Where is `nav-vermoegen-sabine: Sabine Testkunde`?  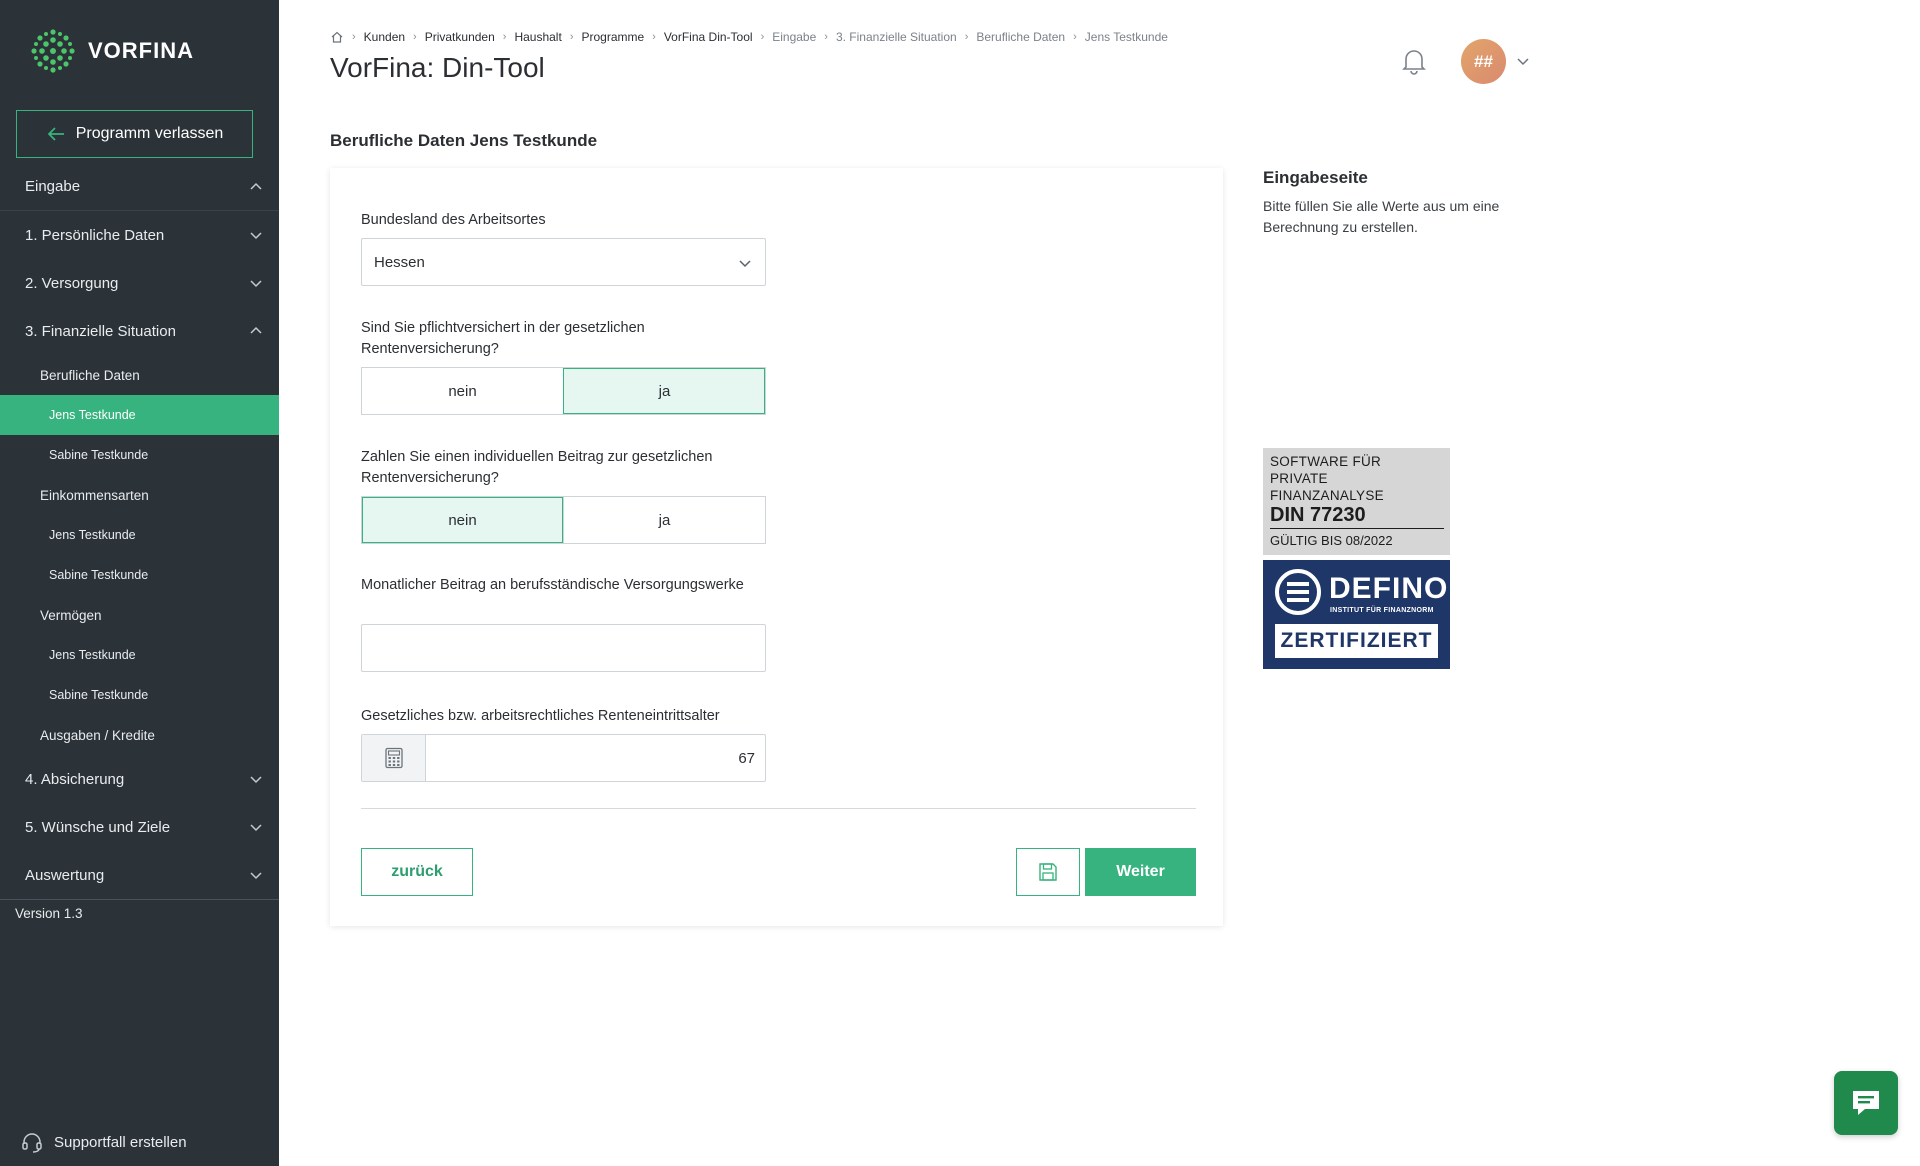
nav-vermoegen-sabine: Sabine Testkunde is located at coordinates (139, 695).